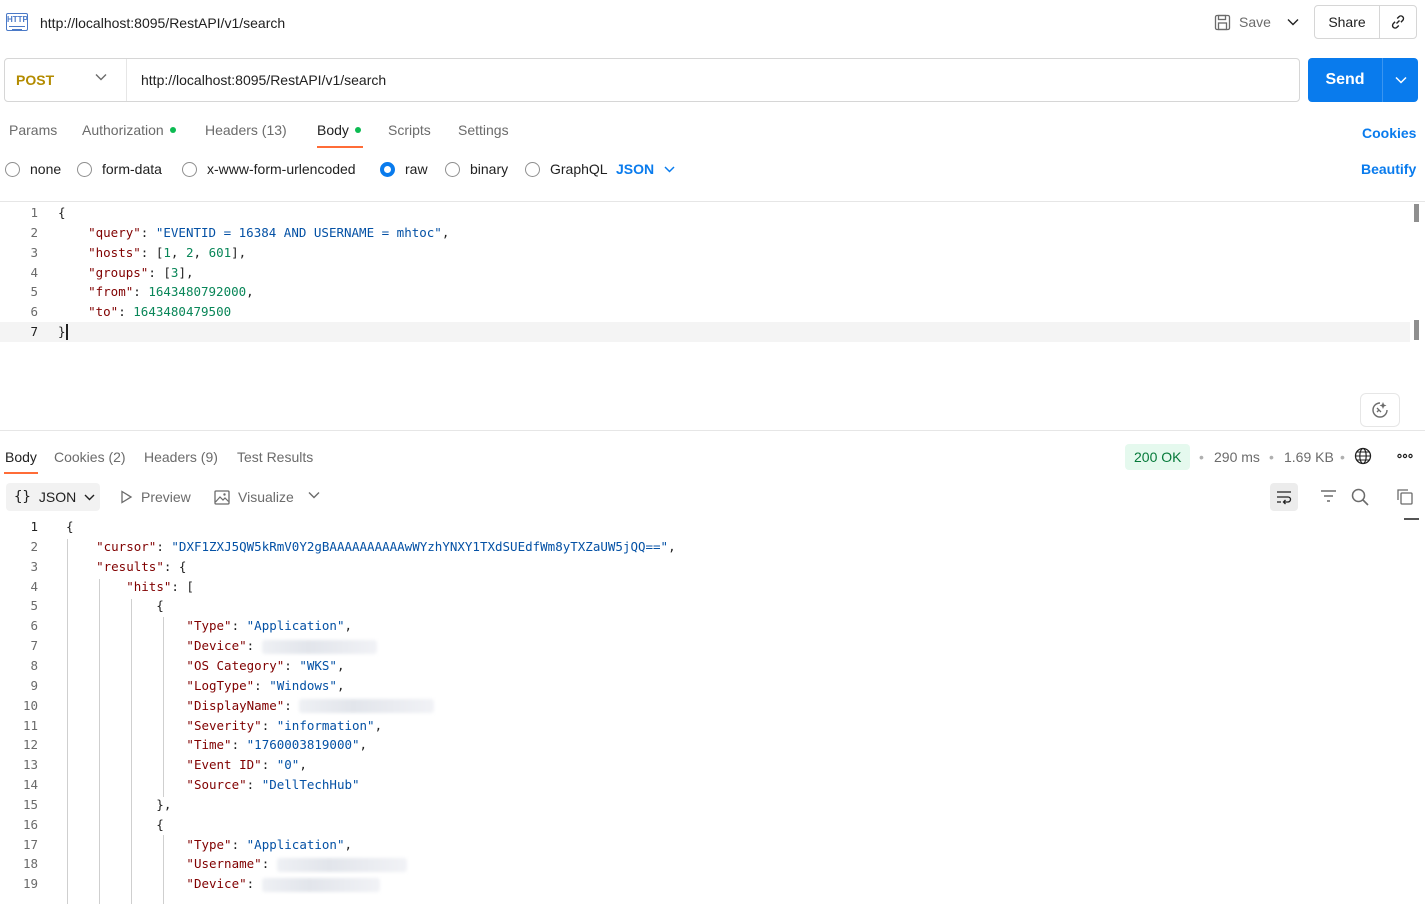 The height and width of the screenshot is (904, 1425). What do you see at coordinates (1405, 497) in the screenshot?
I see `copy-icon` at bounding box center [1405, 497].